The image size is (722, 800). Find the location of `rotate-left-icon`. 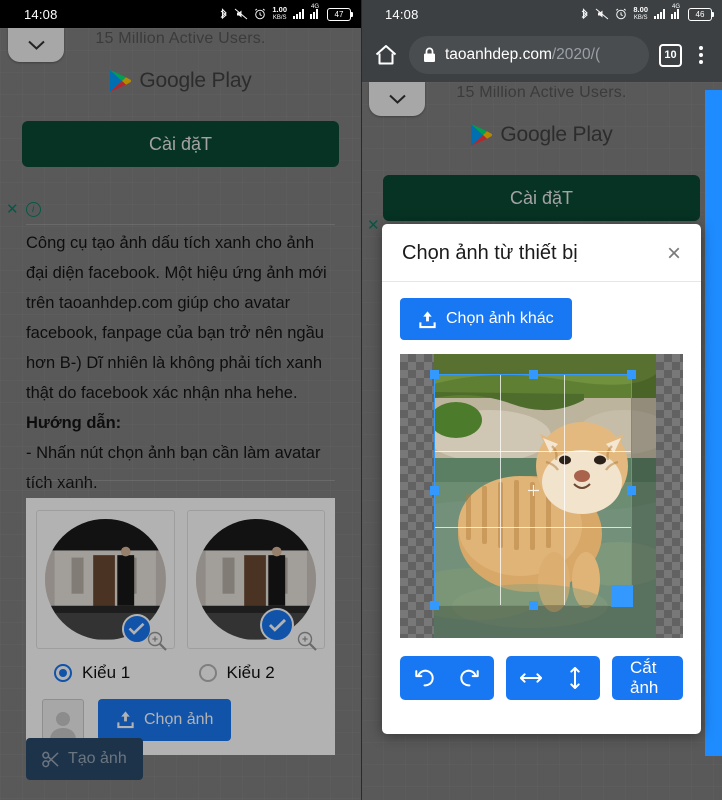

rotate-left-icon is located at coordinates (425, 678).